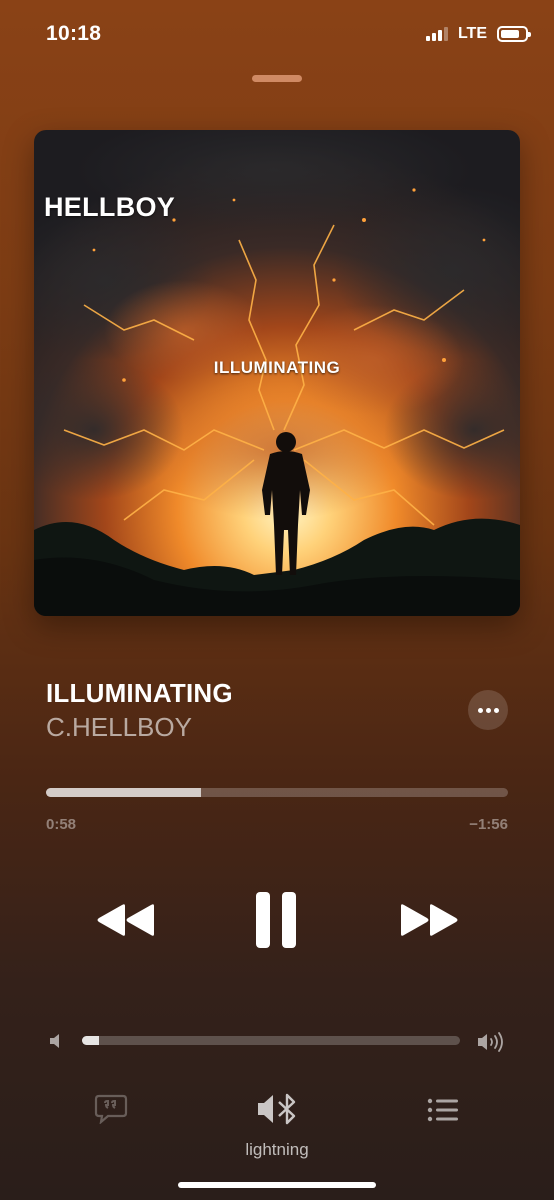  Describe the element at coordinates (74, 33) in the screenshot. I see `status-time: 10:18` at that location.